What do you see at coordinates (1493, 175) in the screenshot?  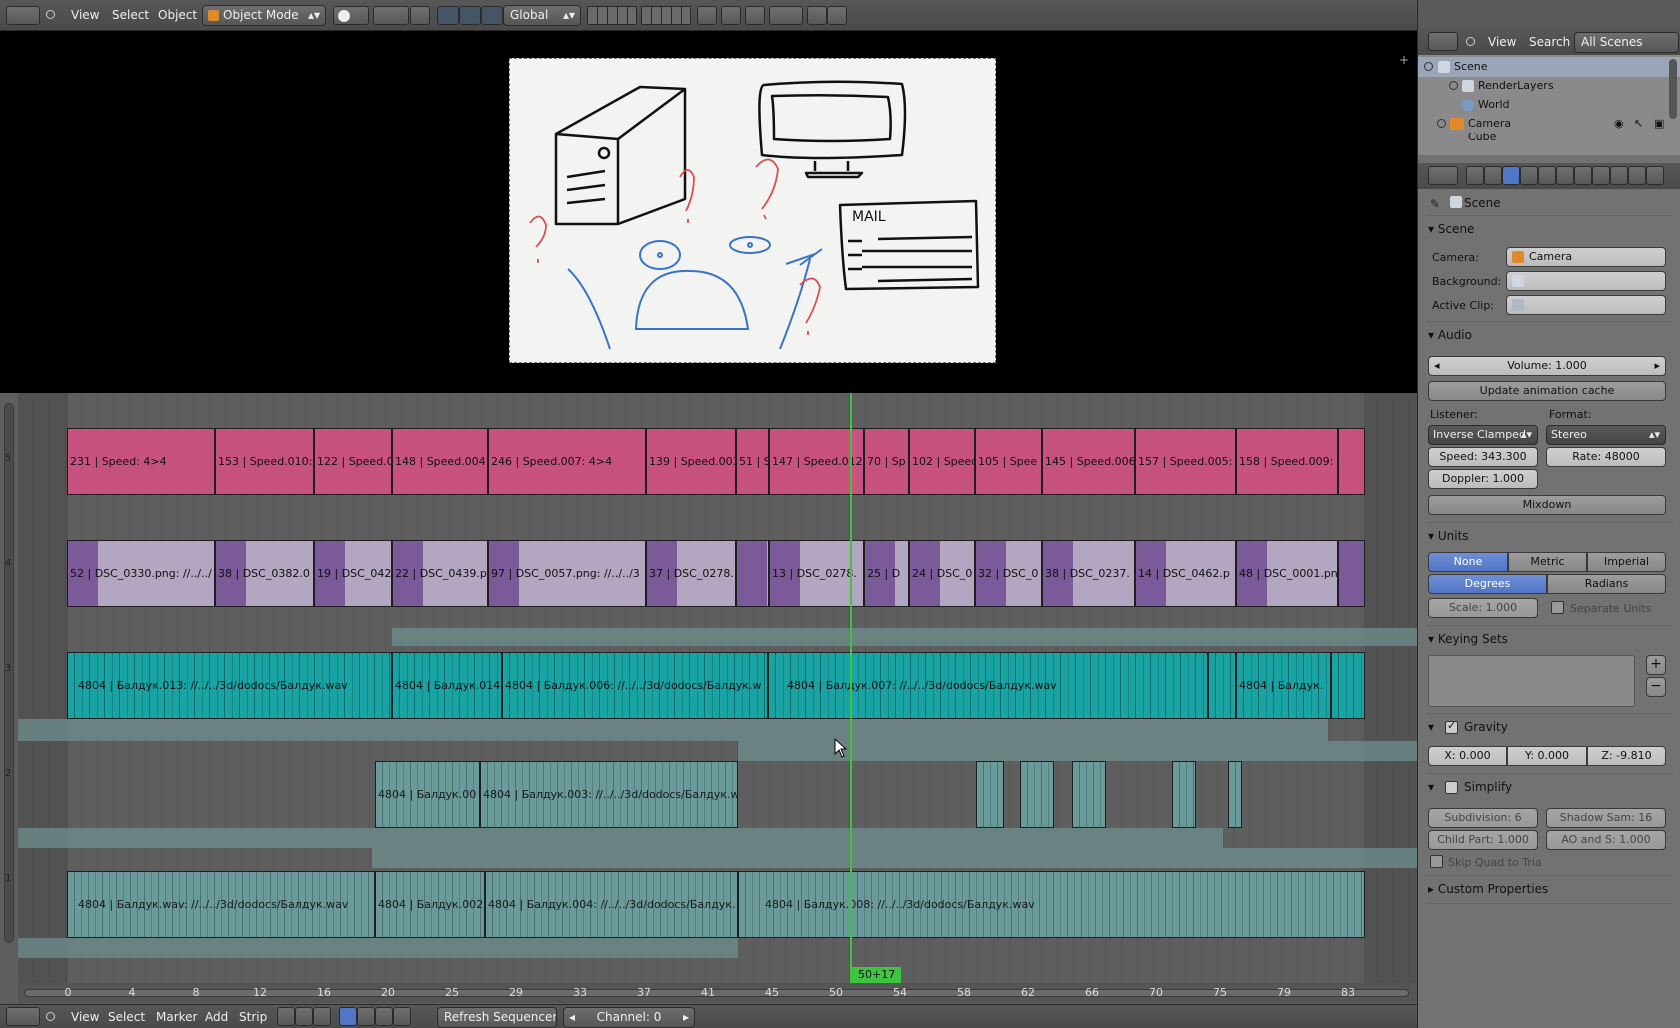 I see `render-layers-tab-icon` at bounding box center [1493, 175].